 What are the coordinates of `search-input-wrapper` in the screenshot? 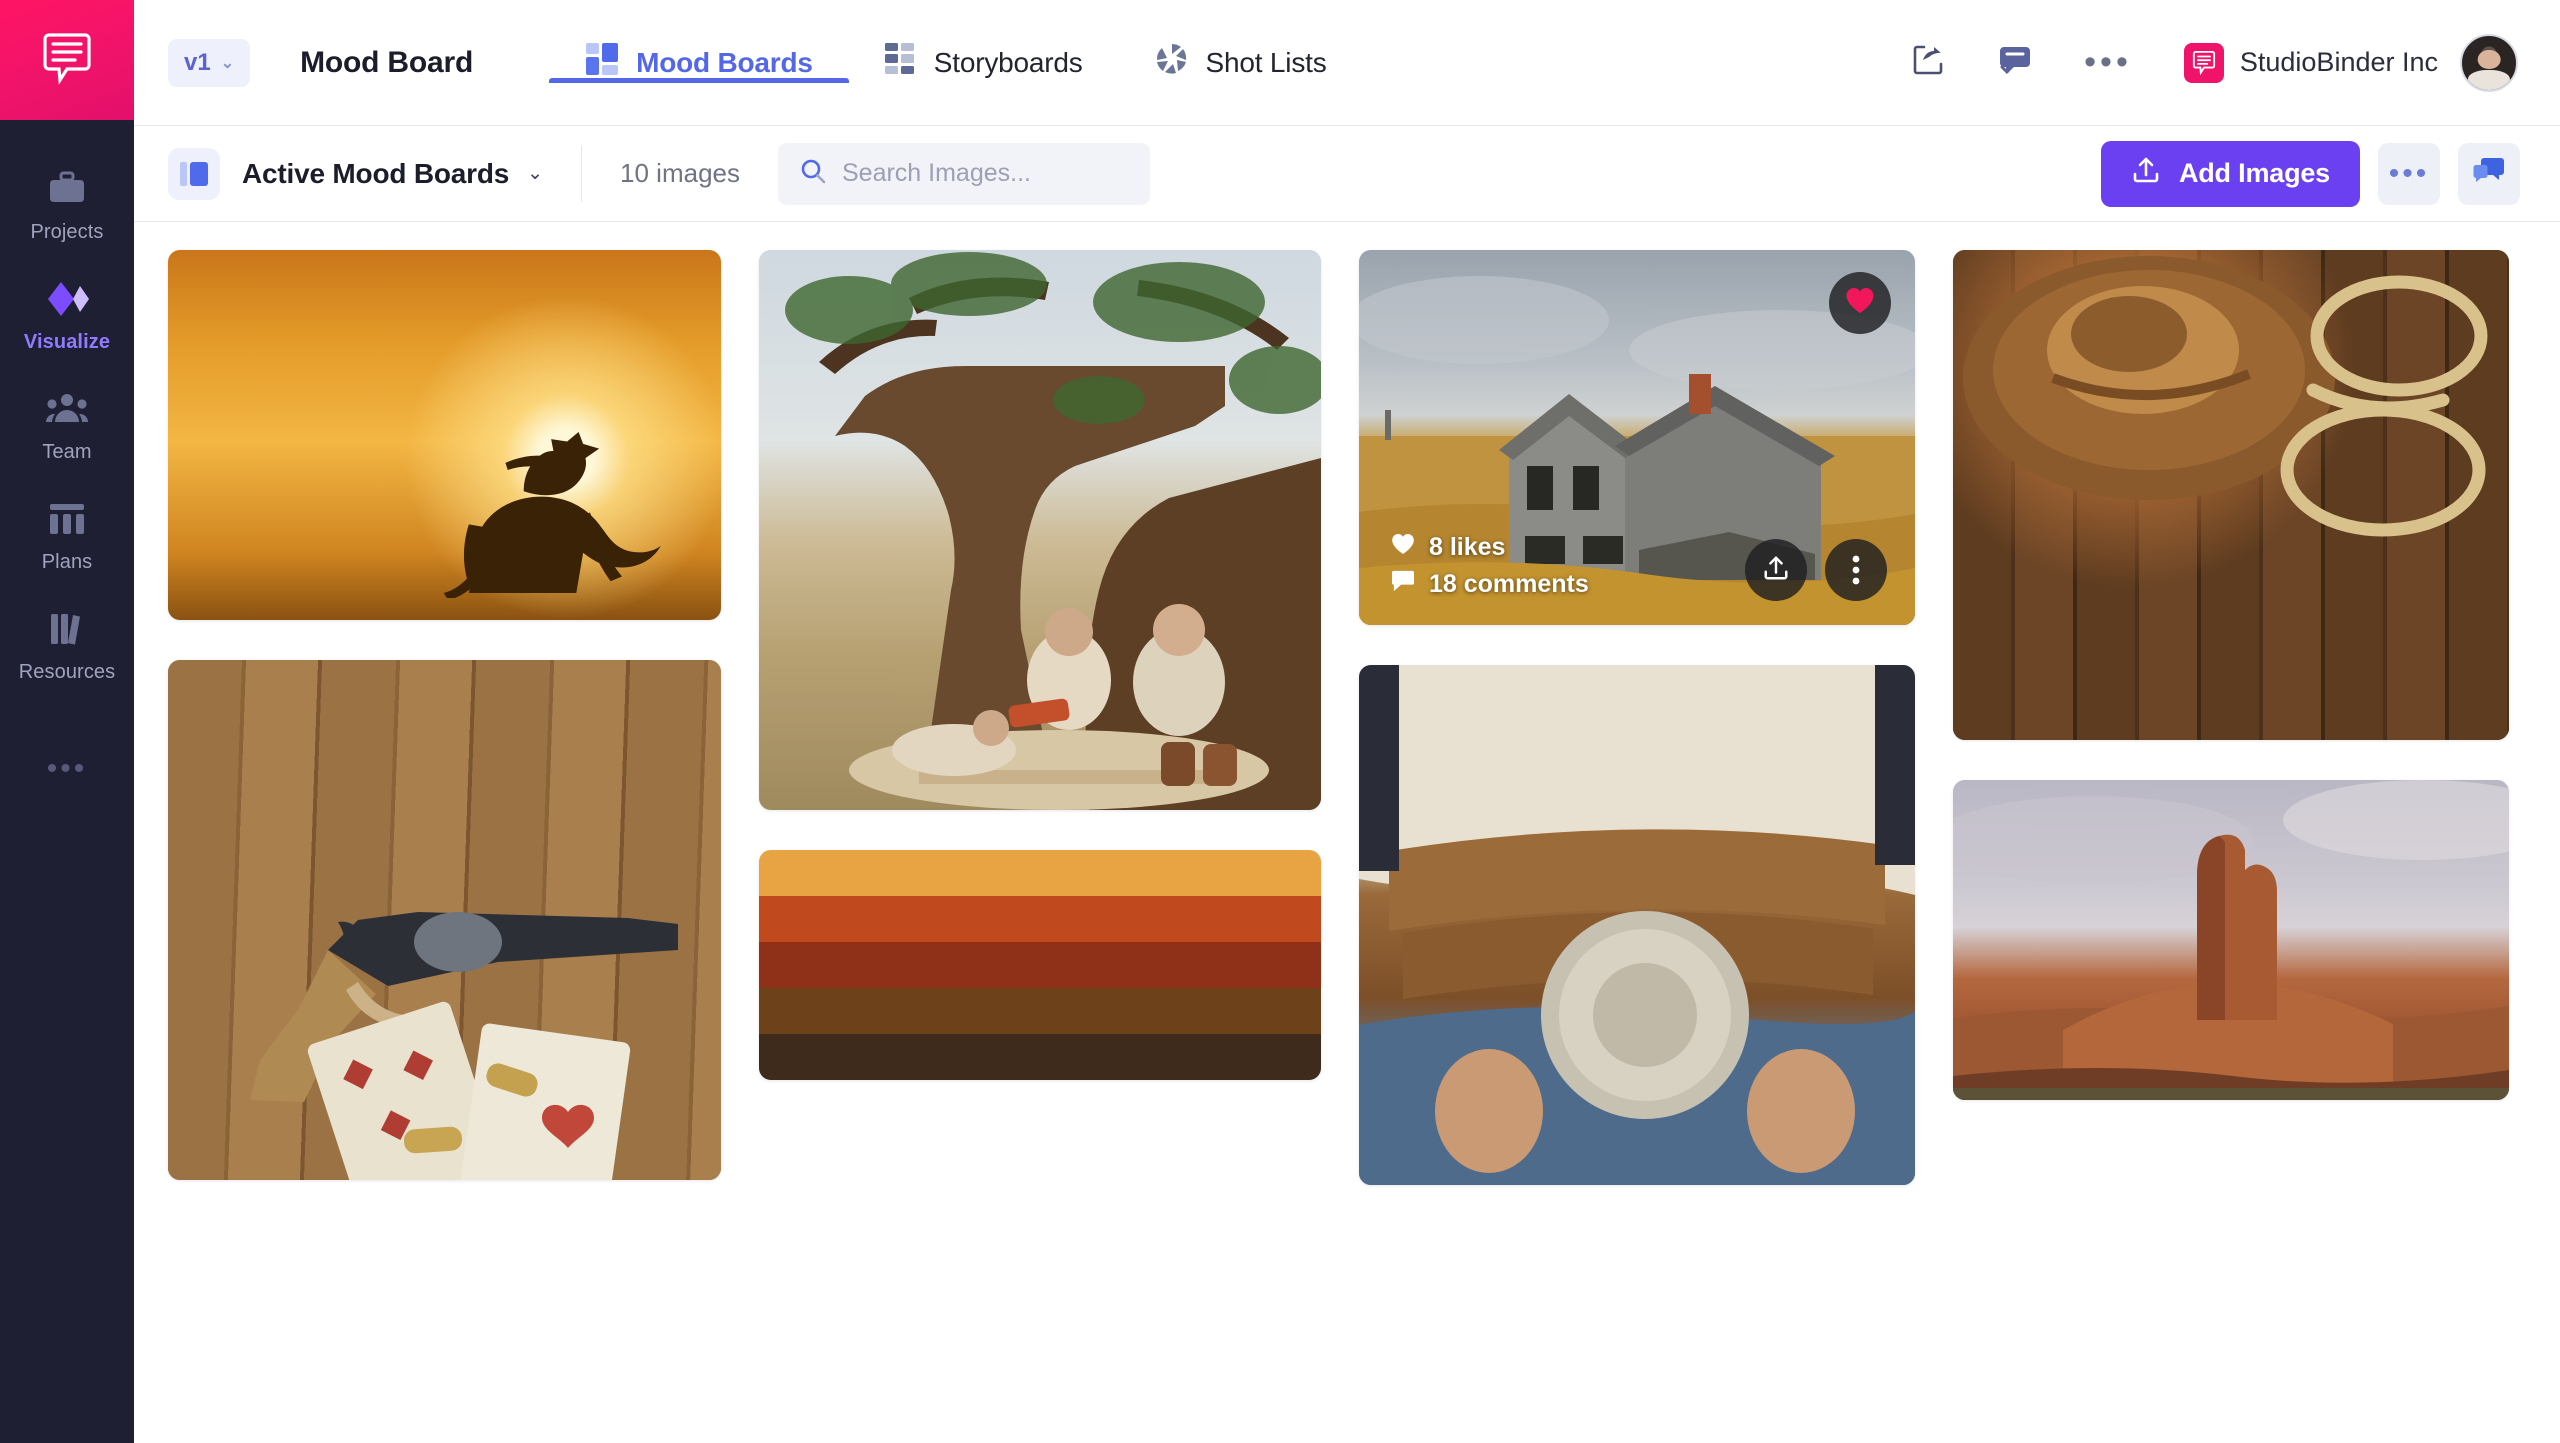 It's located at (964, 173).